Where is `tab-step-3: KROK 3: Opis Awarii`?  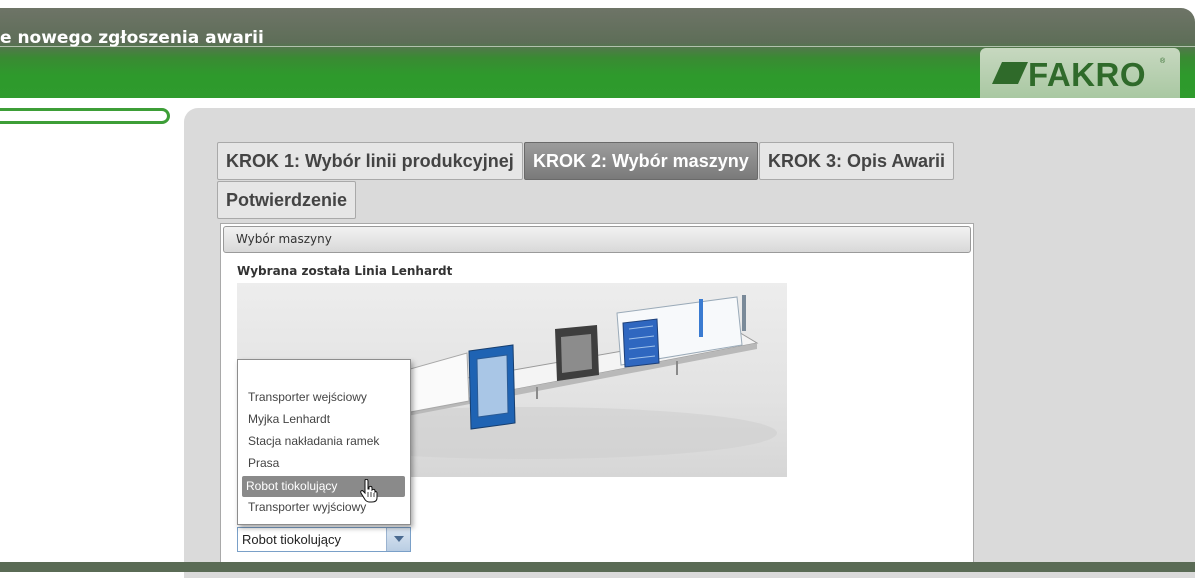 tab-step-3: KROK 3: Opis Awarii is located at coordinates (857, 161).